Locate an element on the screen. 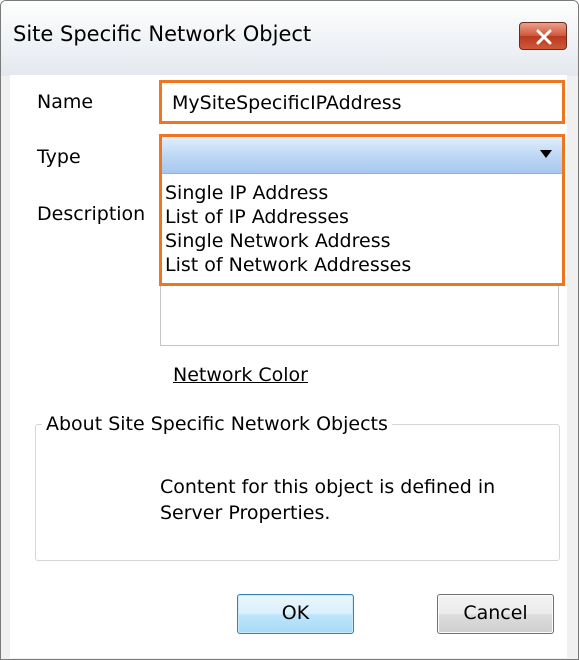  type-select is located at coordinates (362, 155).